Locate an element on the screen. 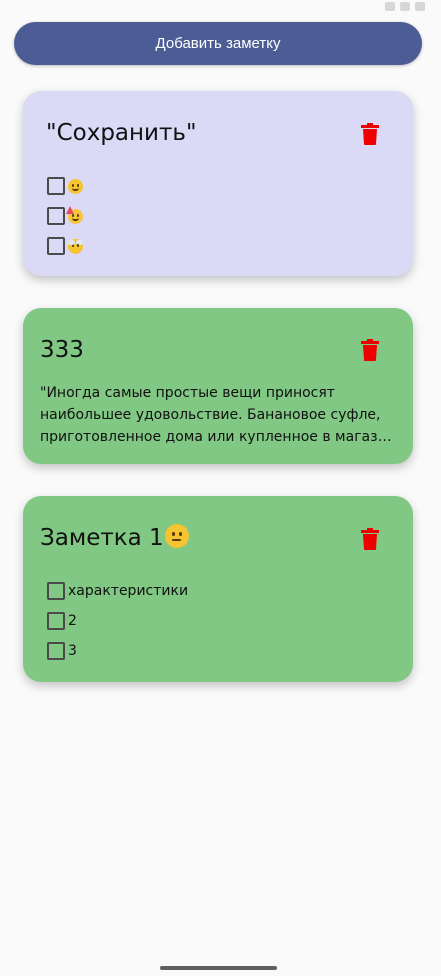 The image size is (441, 976). checklist-item-text: характеристики is located at coordinates (128, 591).